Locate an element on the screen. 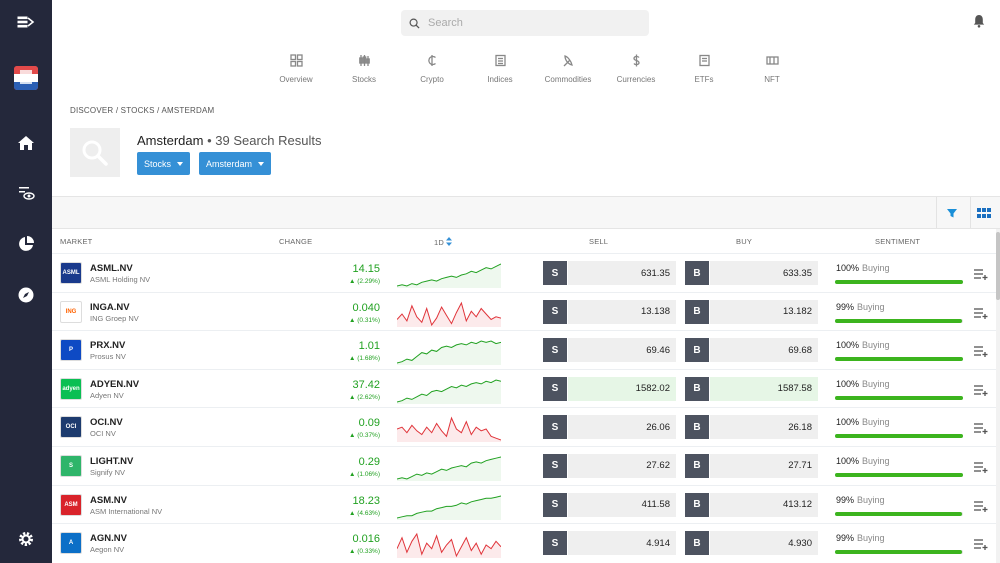 The height and width of the screenshot is (563, 1000). buy-price: 27.71 is located at coordinates (764, 465).